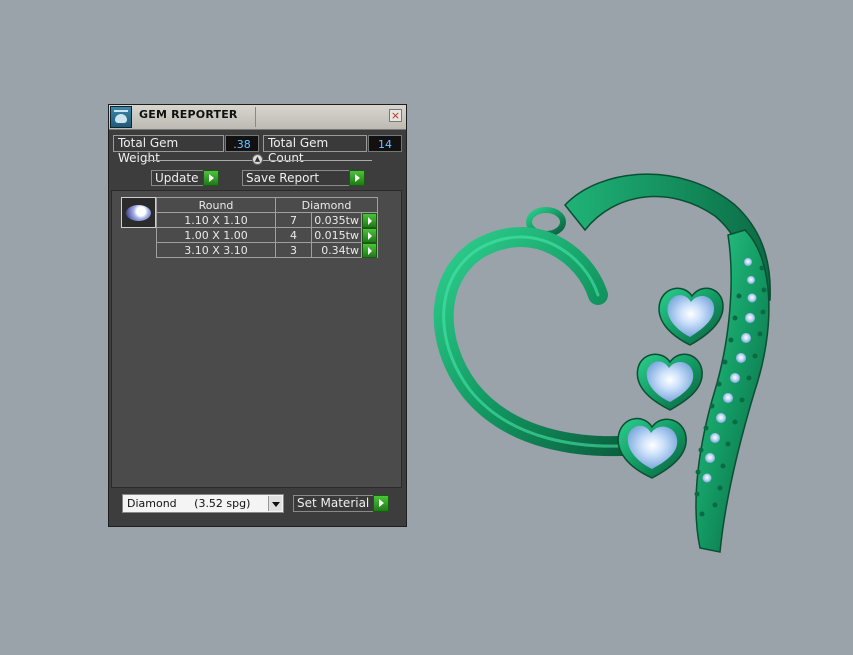 The height and width of the screenshot is (655, 853). What do you see at coordinates (395, 115) in the screenshot?
I see `close-icon: ×` at bounding box center [395, 115].